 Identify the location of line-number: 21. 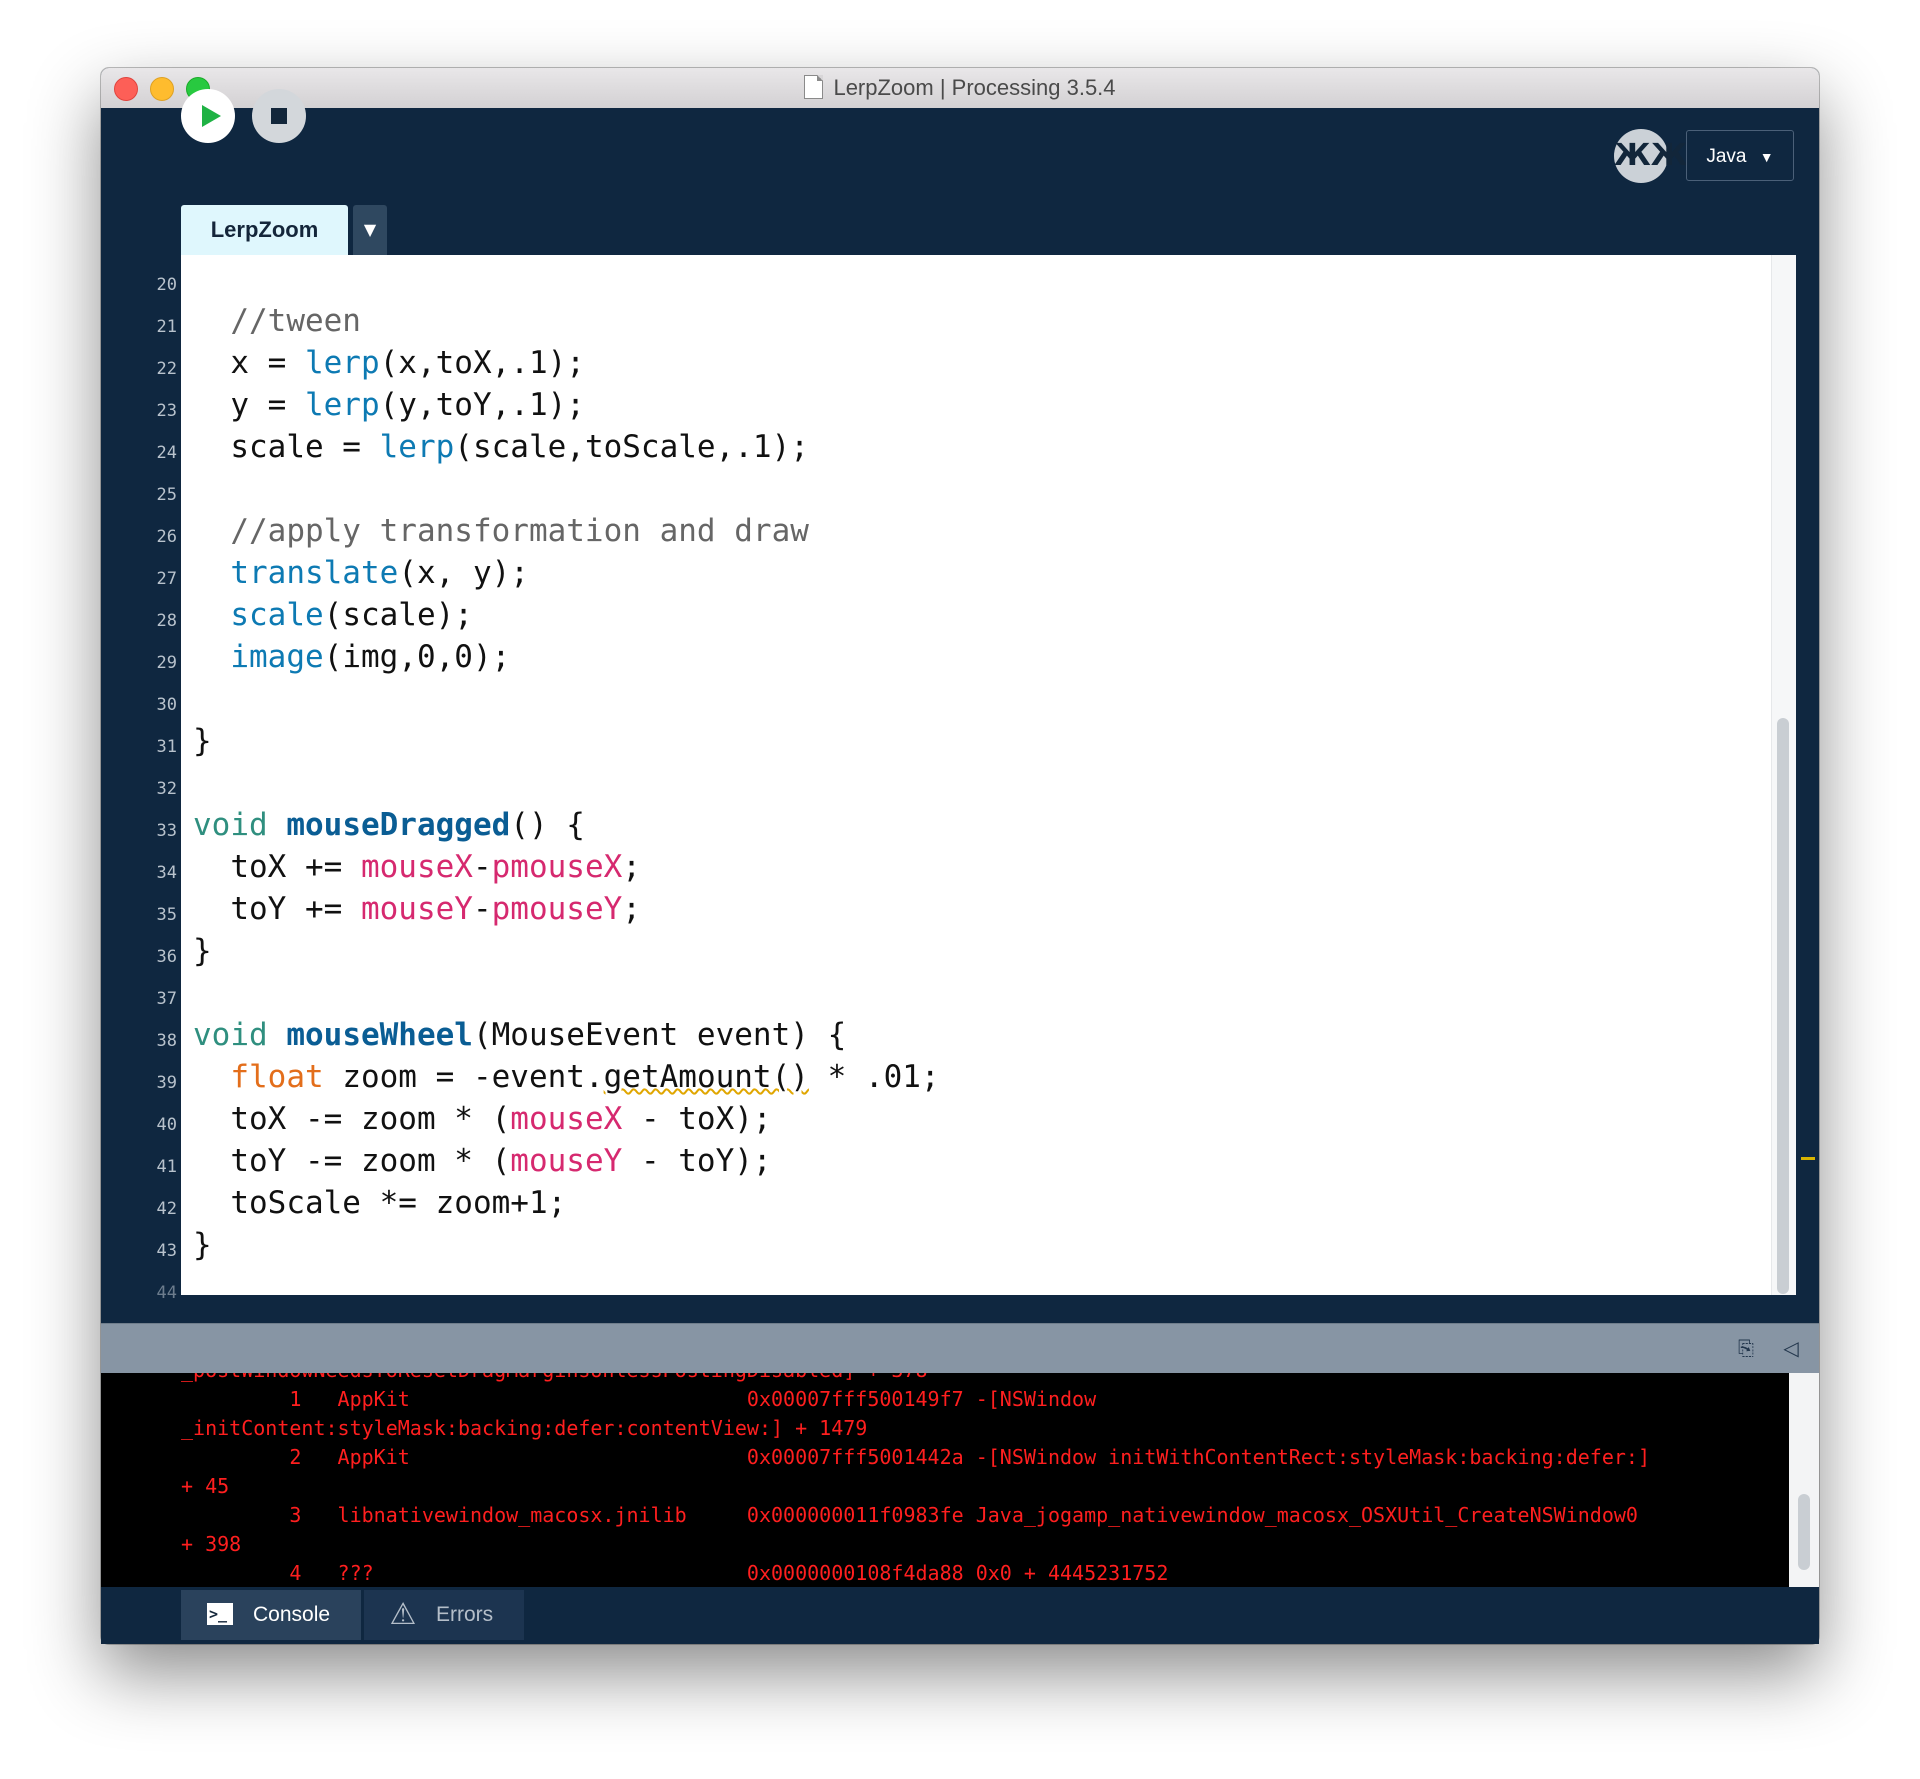
(166, 327).